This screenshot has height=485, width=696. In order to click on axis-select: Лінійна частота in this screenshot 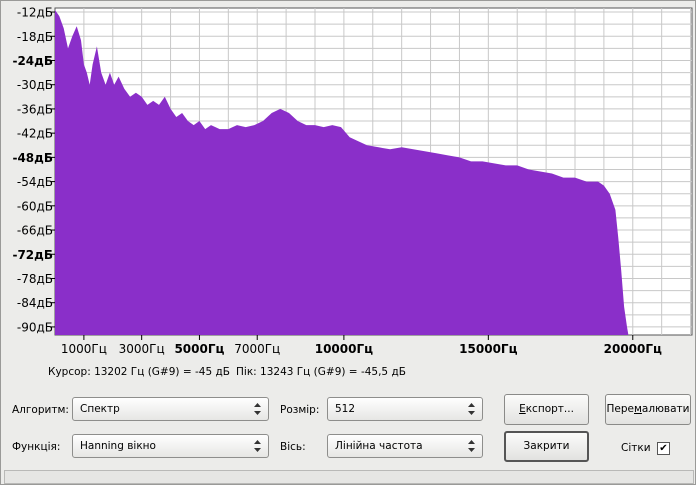, I will do `click(405, 446)`.